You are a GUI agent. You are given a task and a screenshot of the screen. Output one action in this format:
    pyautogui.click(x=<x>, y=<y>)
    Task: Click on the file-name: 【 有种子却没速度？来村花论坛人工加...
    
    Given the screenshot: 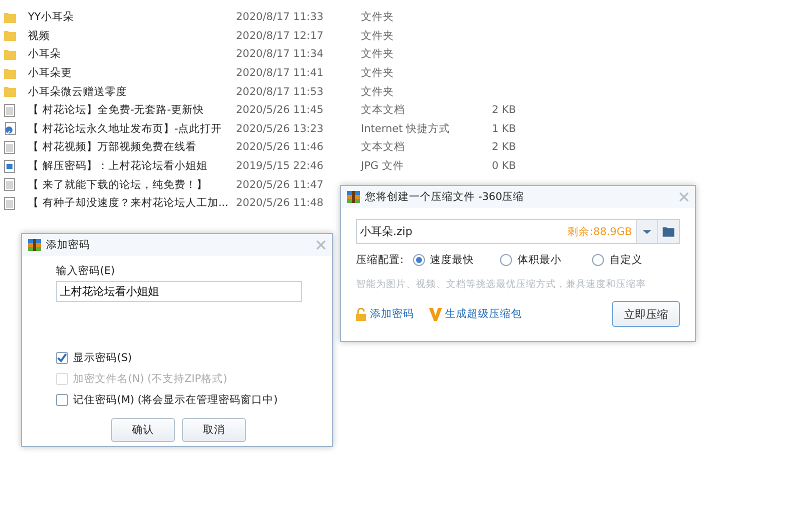 What is the action you would take?
    pyautogui.click(x=132, y=203)
    